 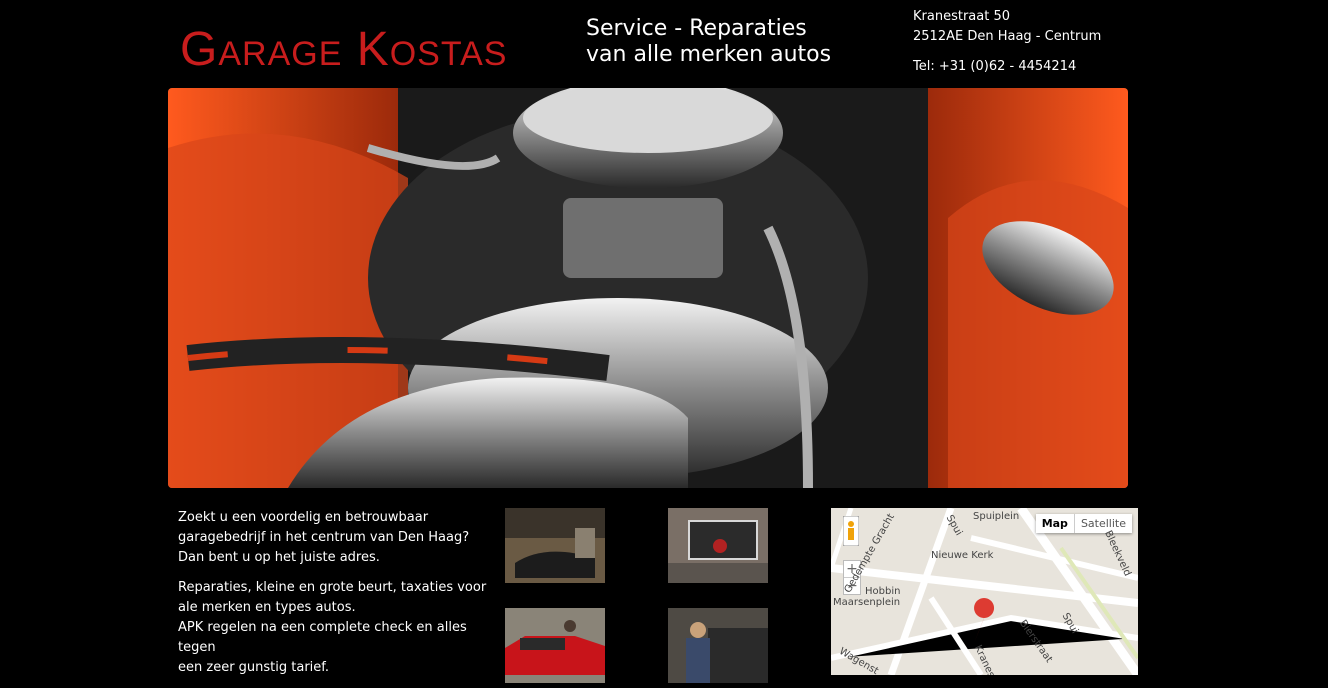 What do you see at coordinates (962, 555) in the screenshot?
I see `map-label-nieuwe-kerk: Nieuwe Kerk` at bounding box center [962, 555].